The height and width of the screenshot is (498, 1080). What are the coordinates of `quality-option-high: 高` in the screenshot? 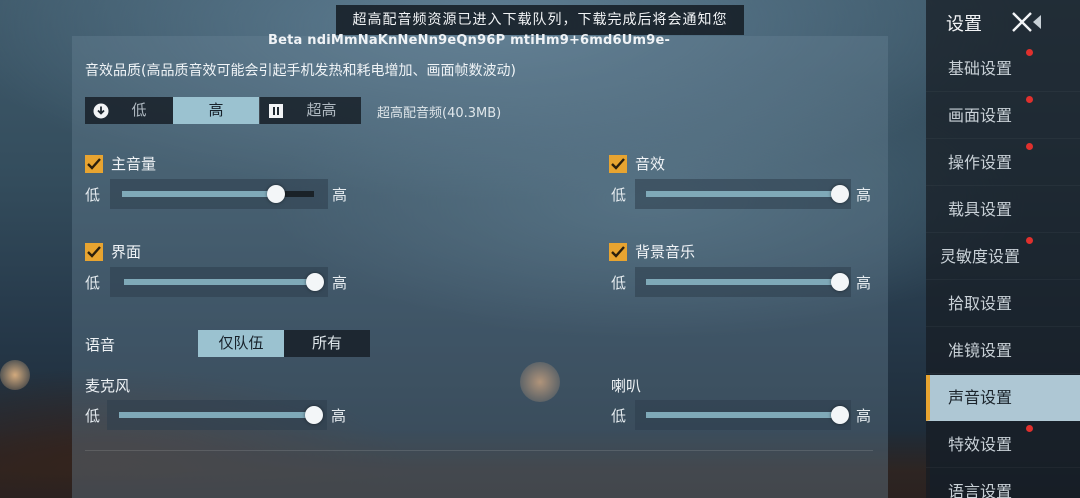 It's located at (216, 110).